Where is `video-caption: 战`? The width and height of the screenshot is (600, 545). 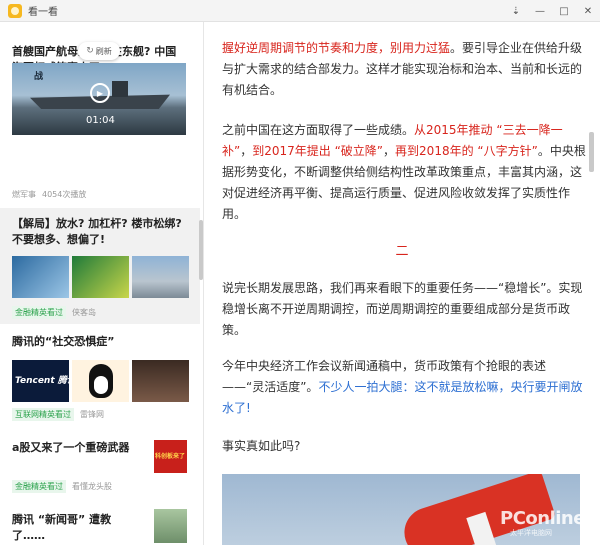 video-caption: 战 is located at coordinates (39, 77).